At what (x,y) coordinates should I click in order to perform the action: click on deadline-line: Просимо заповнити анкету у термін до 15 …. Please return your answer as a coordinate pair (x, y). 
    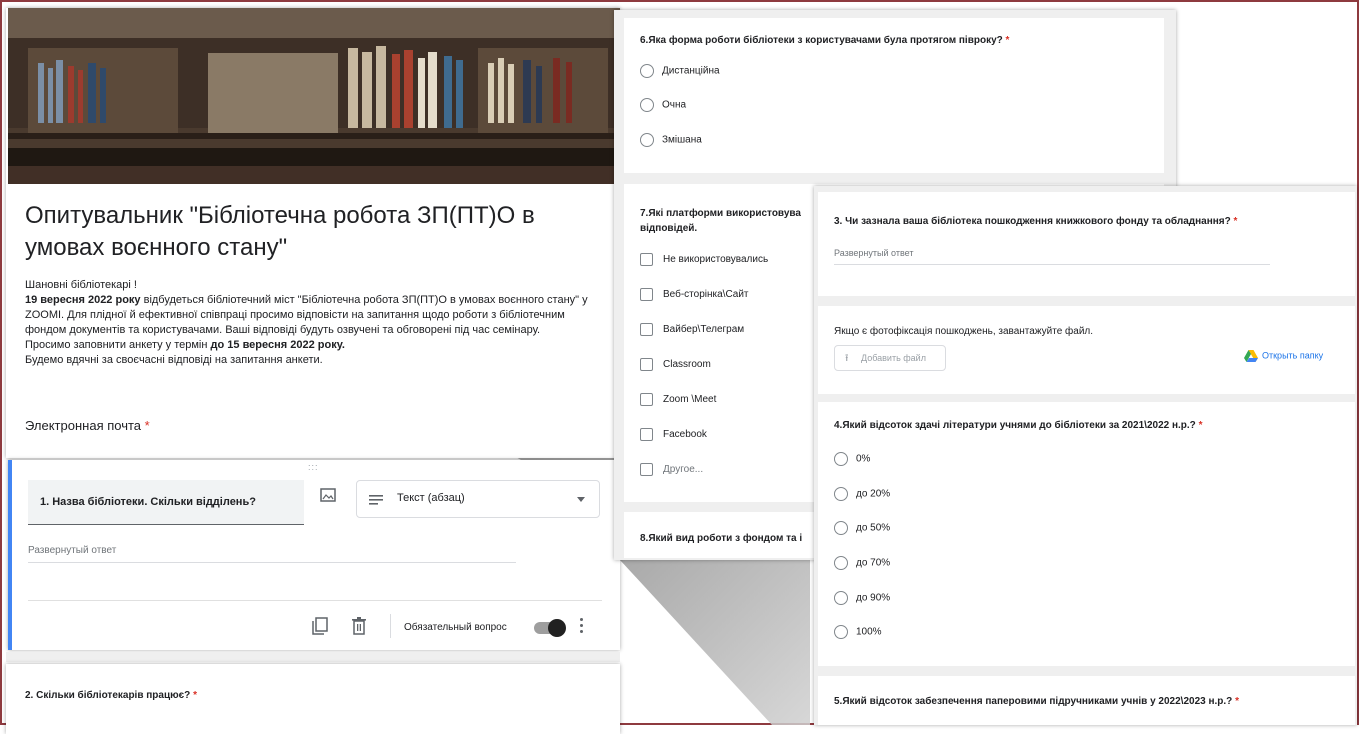
    Looking at the image, I should click on (307, 345).